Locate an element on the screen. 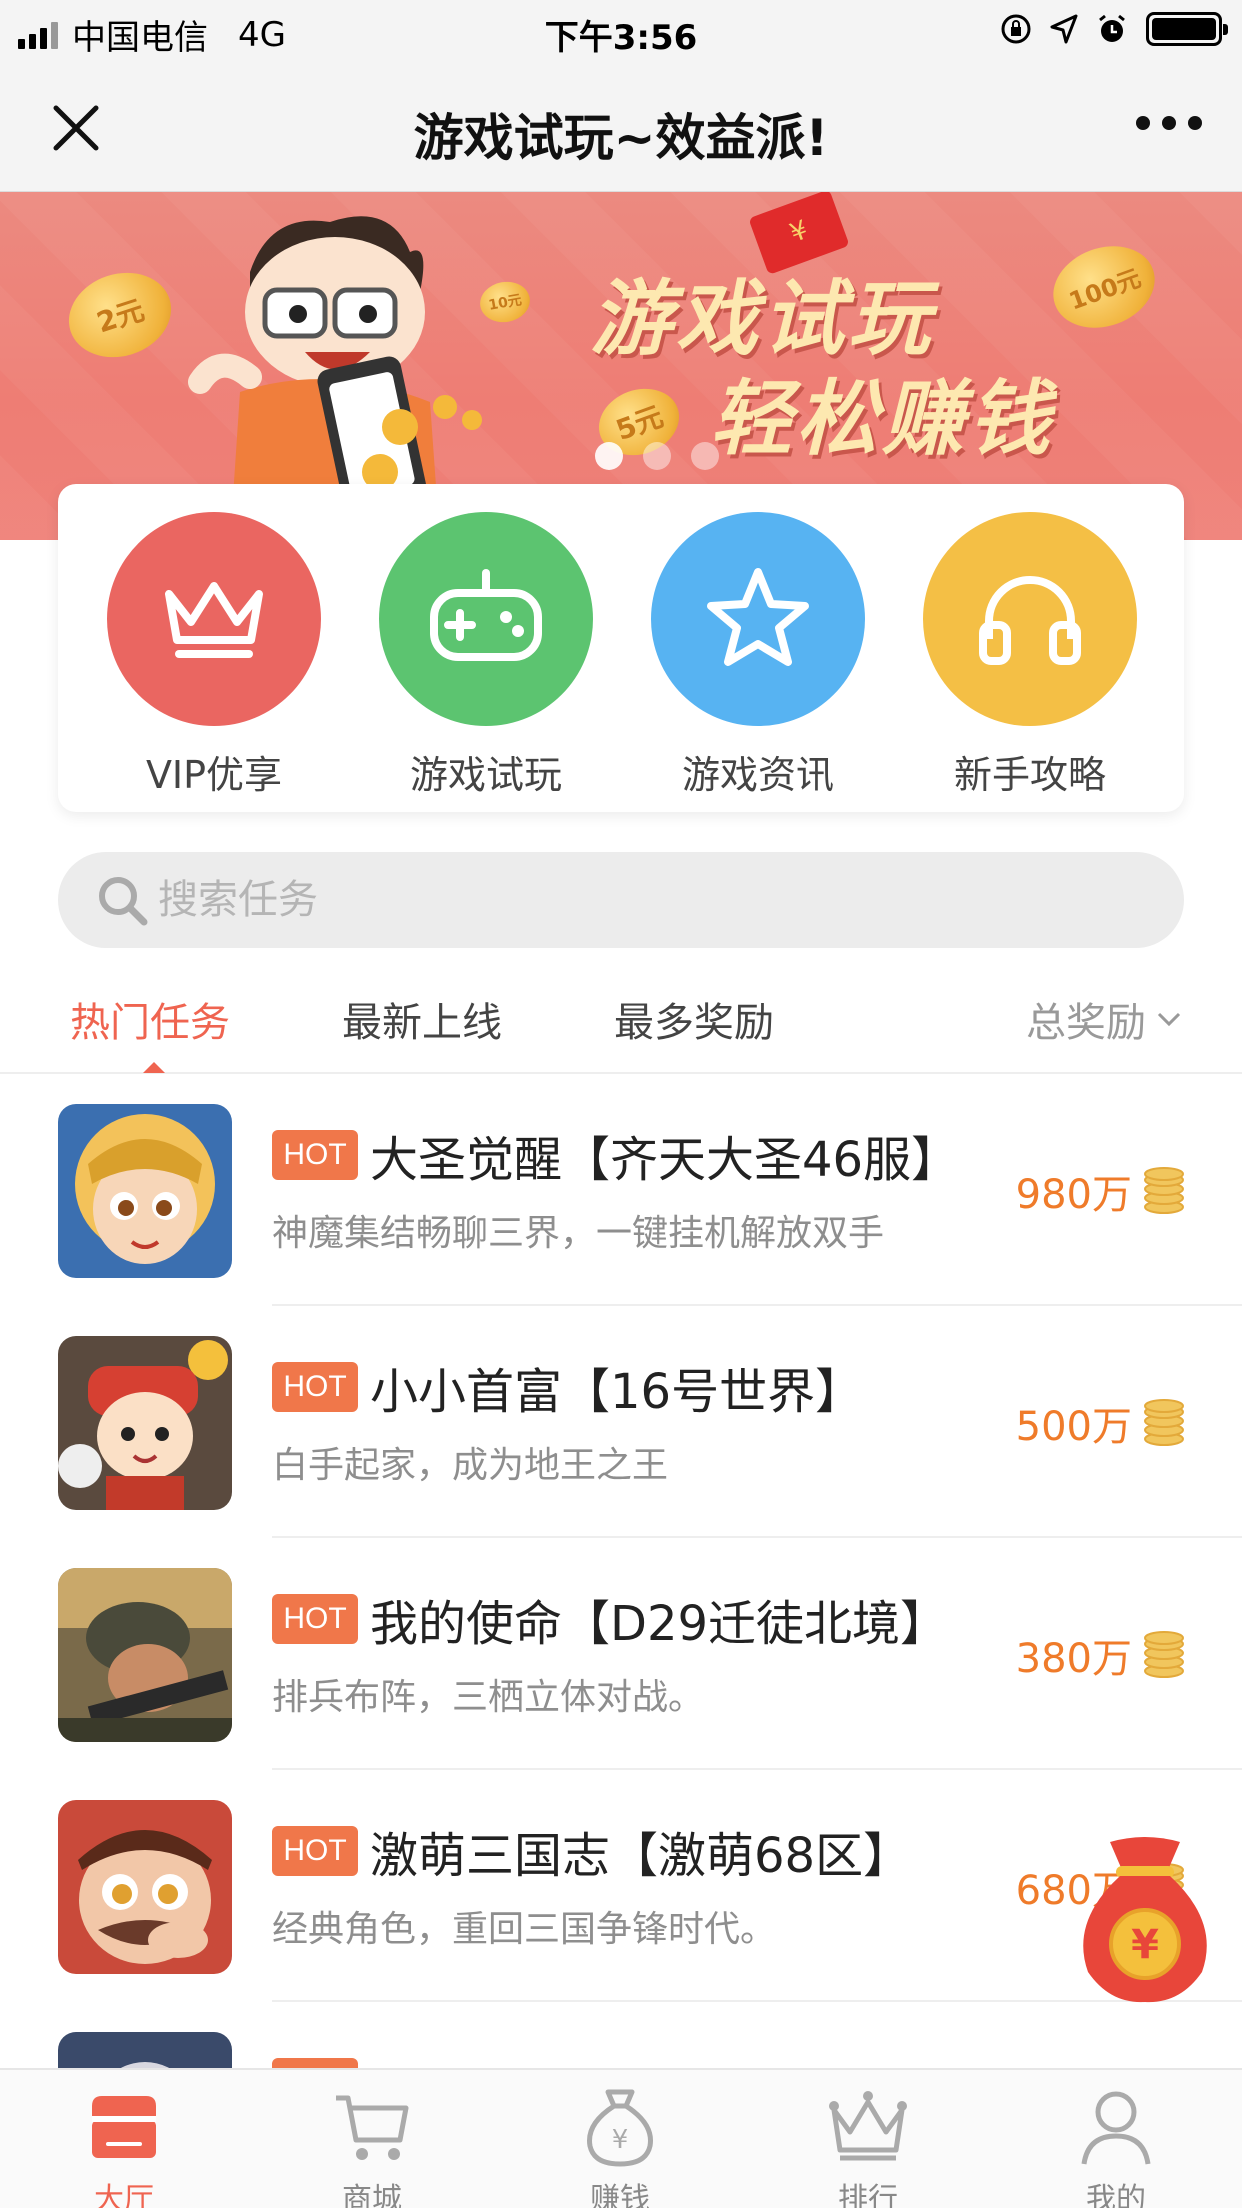  star-icon is located at coordinates (758, 619).